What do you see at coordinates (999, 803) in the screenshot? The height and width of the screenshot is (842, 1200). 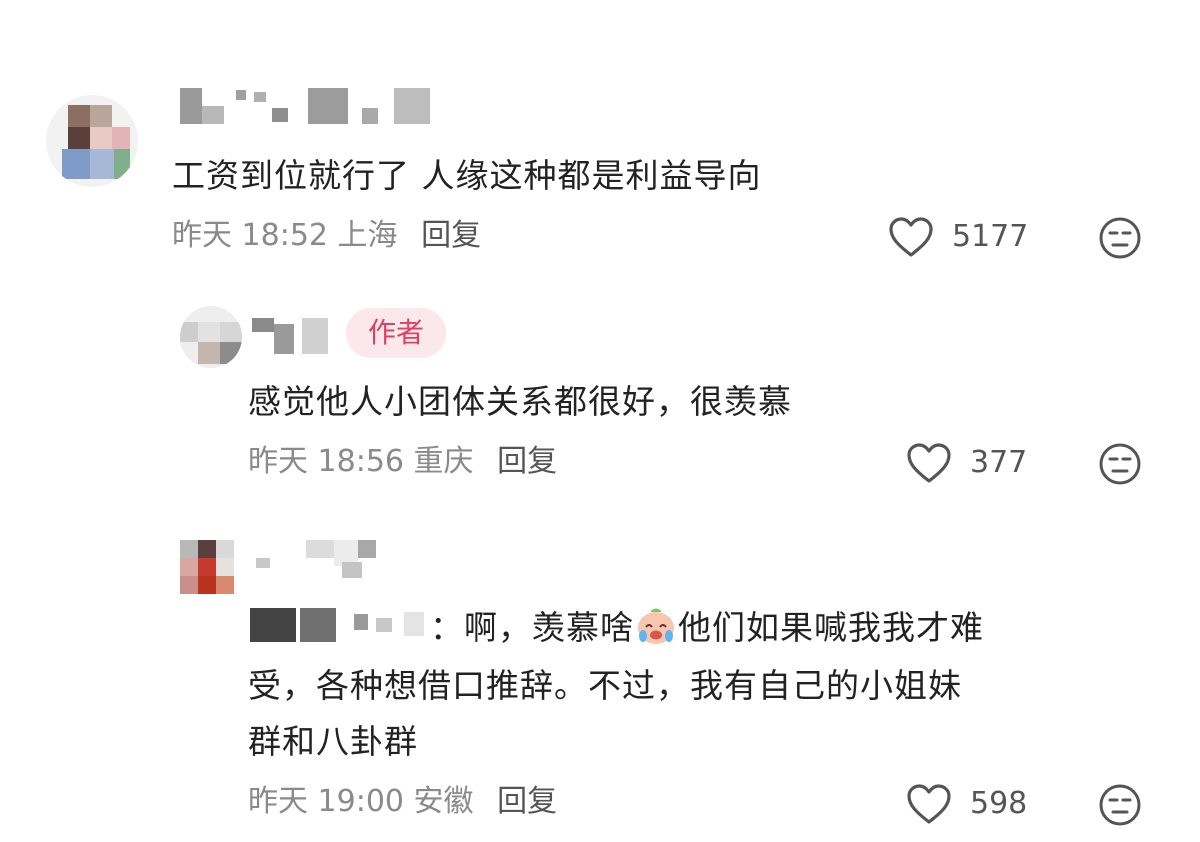 I see `like-count: 598` at bounding box center [999, 803].